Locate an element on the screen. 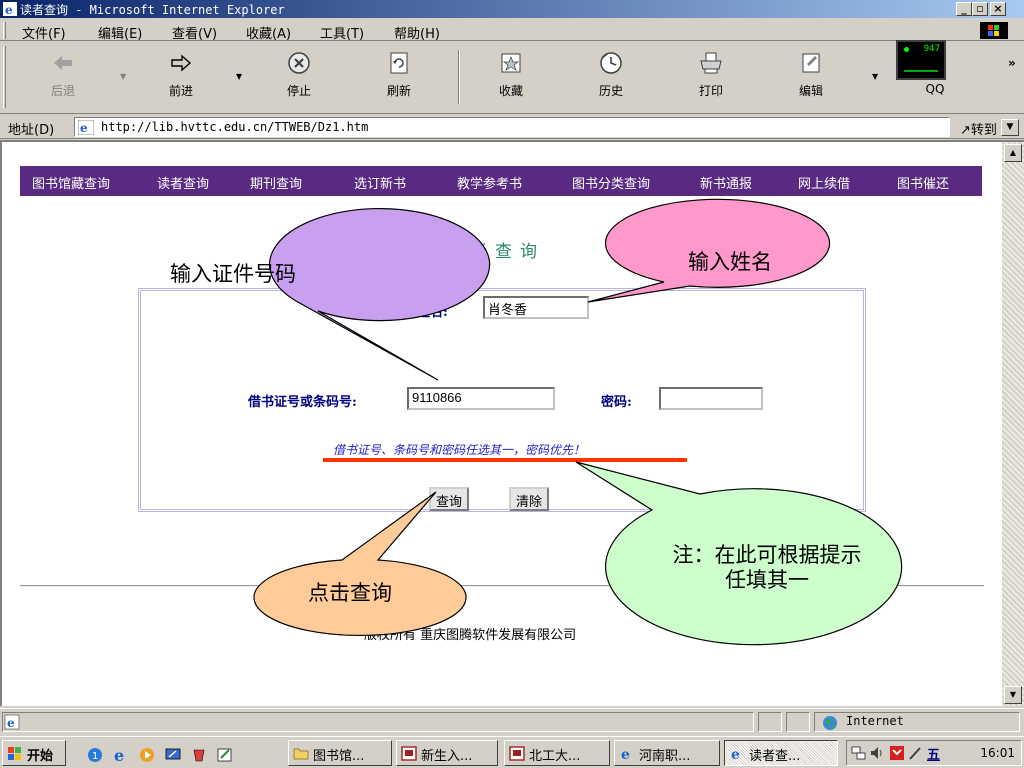 The image size is (1024, 768). address-url: http://lib.hvttc.edu.cn/TTWEB/Dz1.htm is located at coordinates (235, 127).